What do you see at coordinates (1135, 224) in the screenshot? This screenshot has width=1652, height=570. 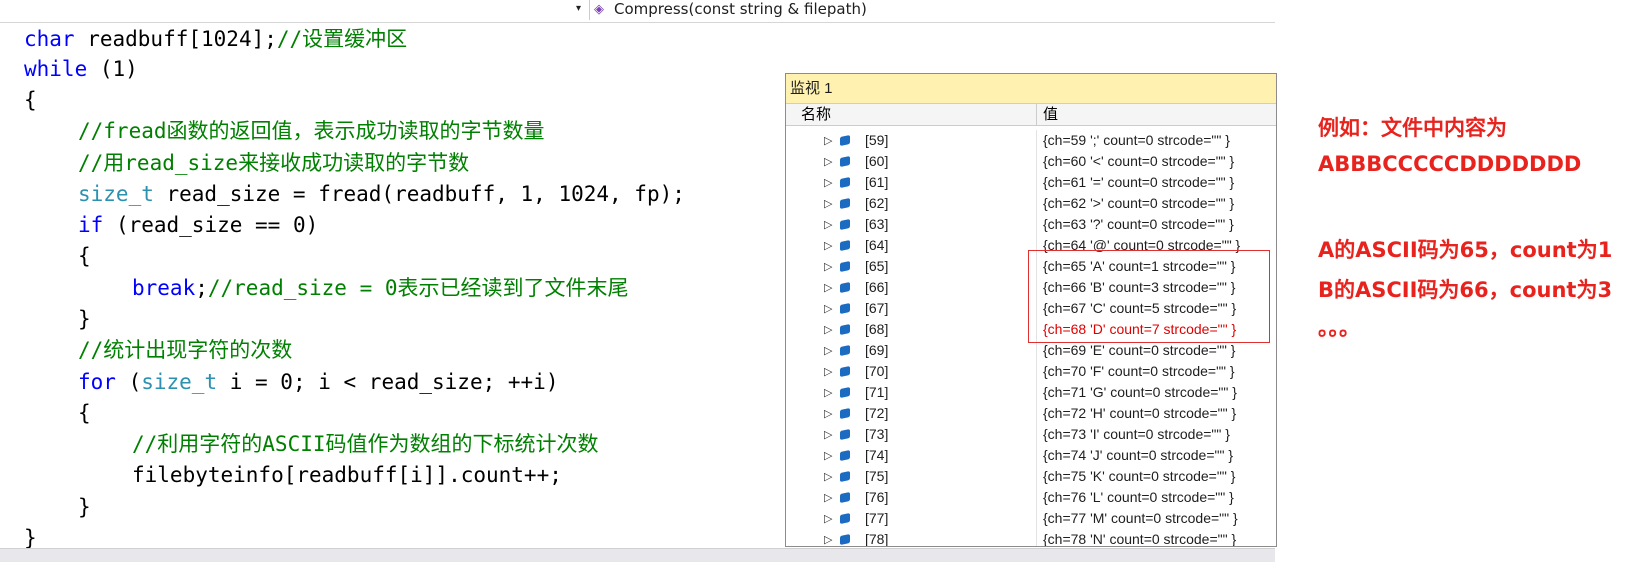 I see `watch-row-value: {ch=63 '?' count=0 strcode="" }` at bounding box center [1135, 224].